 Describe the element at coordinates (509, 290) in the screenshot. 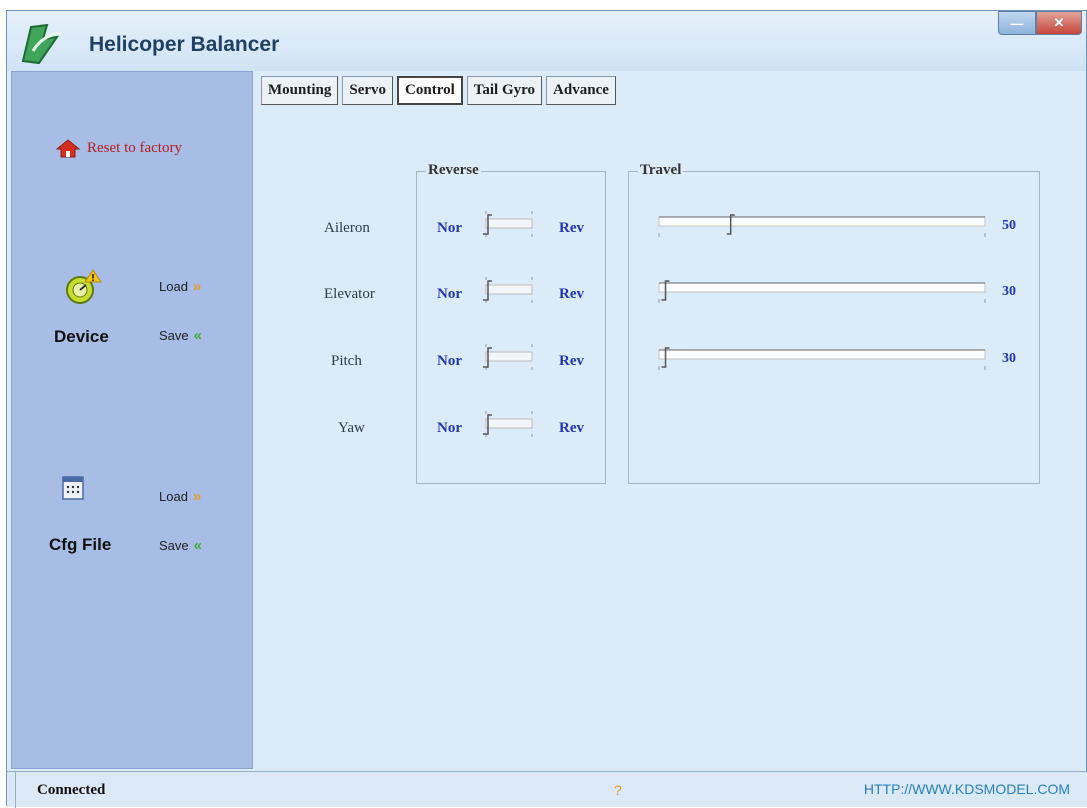

I see `elevator-reverse-switch` at that location.